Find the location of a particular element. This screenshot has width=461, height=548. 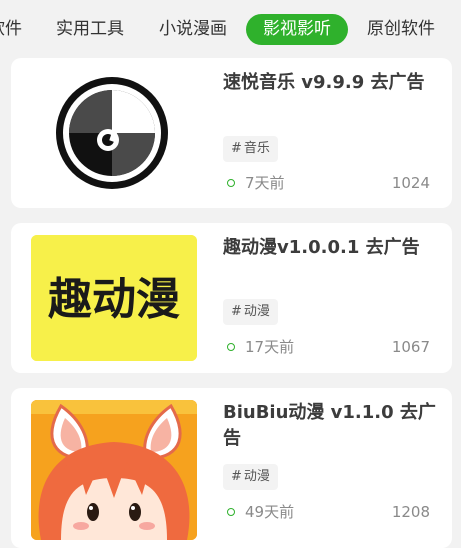

logo-text: 趣动漫 is located at coordinates (114, 299).